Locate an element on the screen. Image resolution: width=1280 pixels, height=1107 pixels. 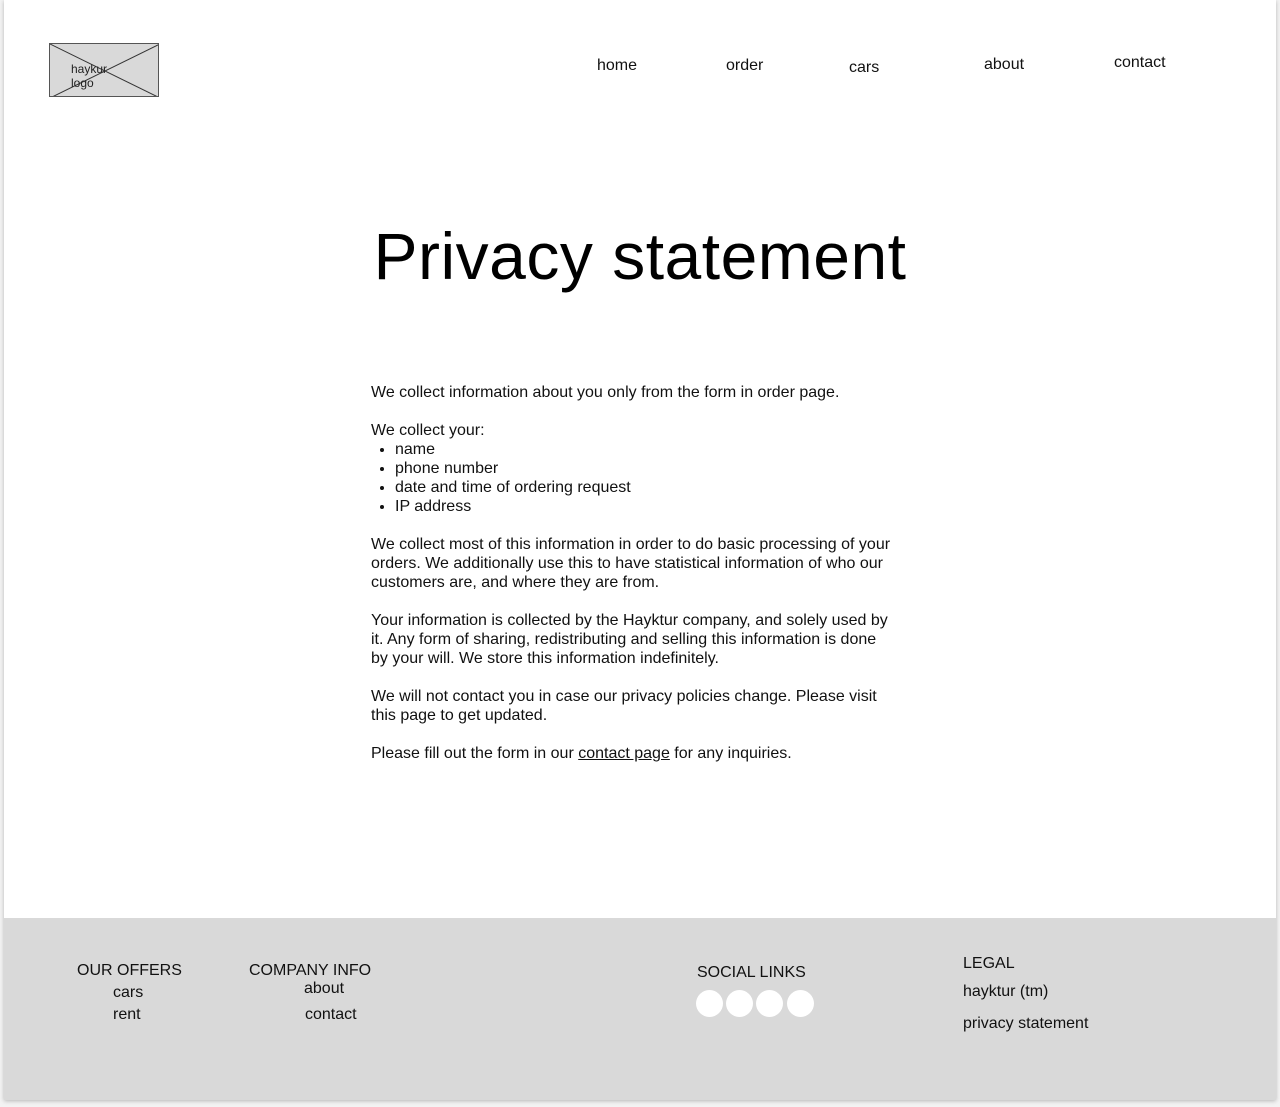
footer-legal-heading: LEGAL is located at coordinates (989, 963).